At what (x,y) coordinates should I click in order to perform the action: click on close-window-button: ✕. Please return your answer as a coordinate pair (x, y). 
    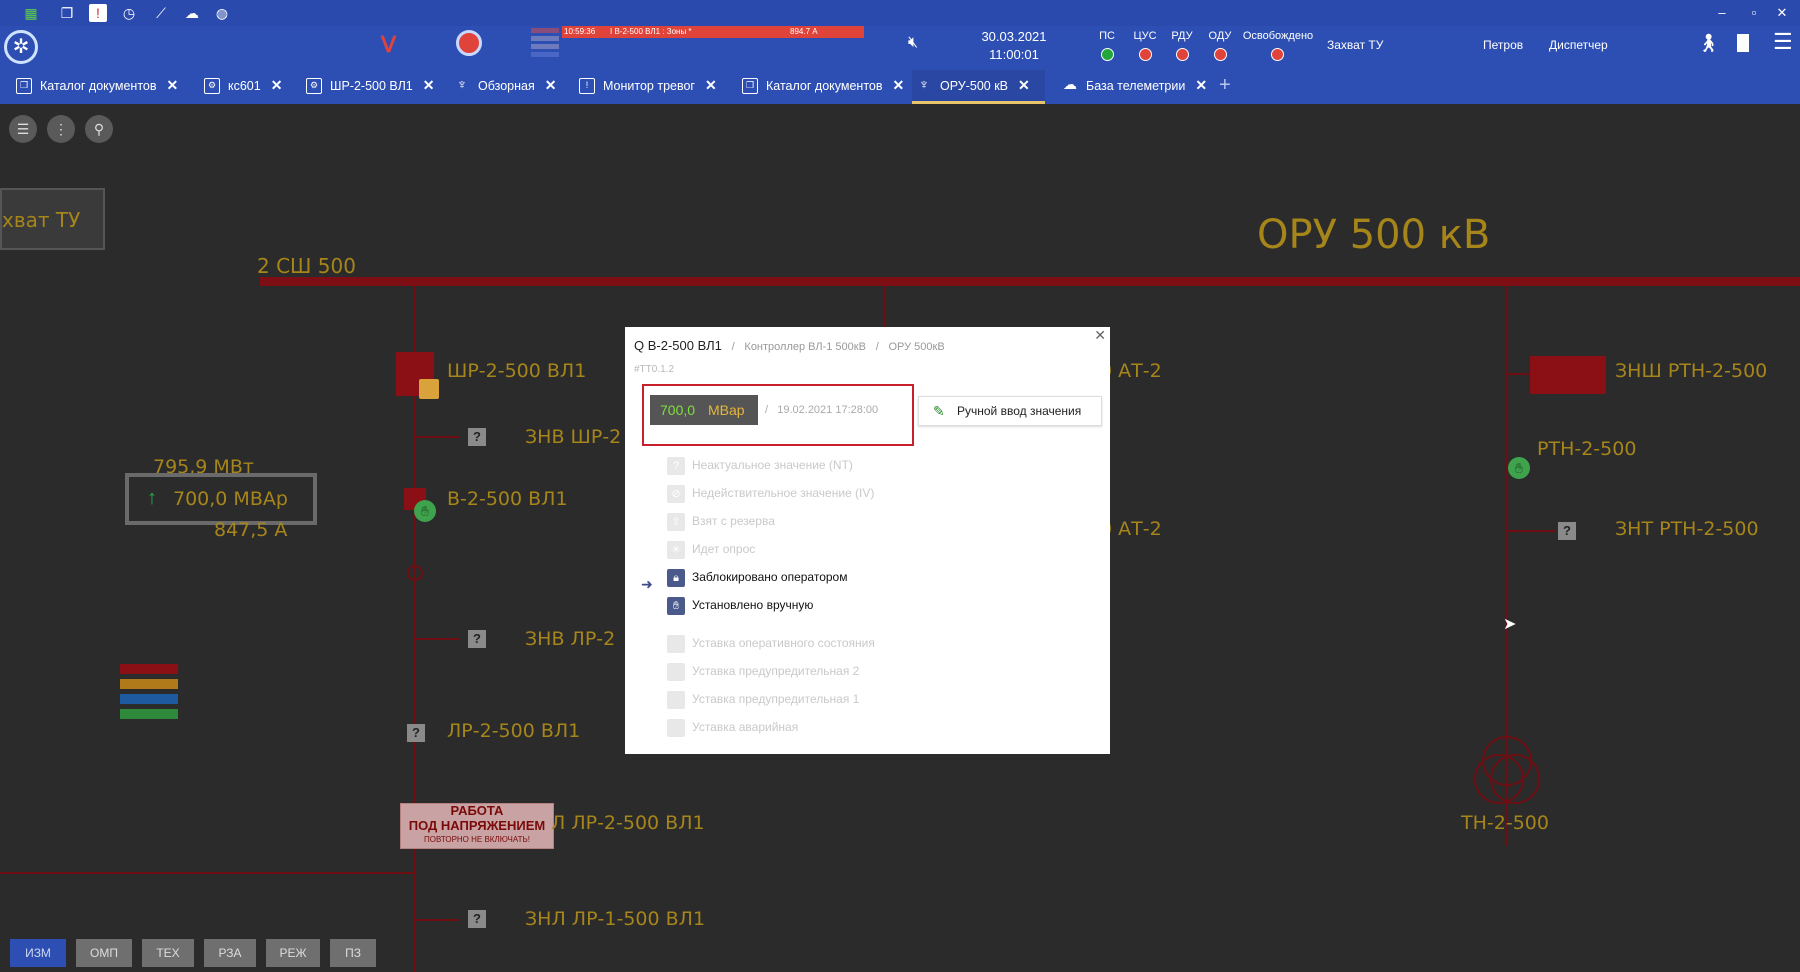
    Looking at the image, I should click on (1782, 13).